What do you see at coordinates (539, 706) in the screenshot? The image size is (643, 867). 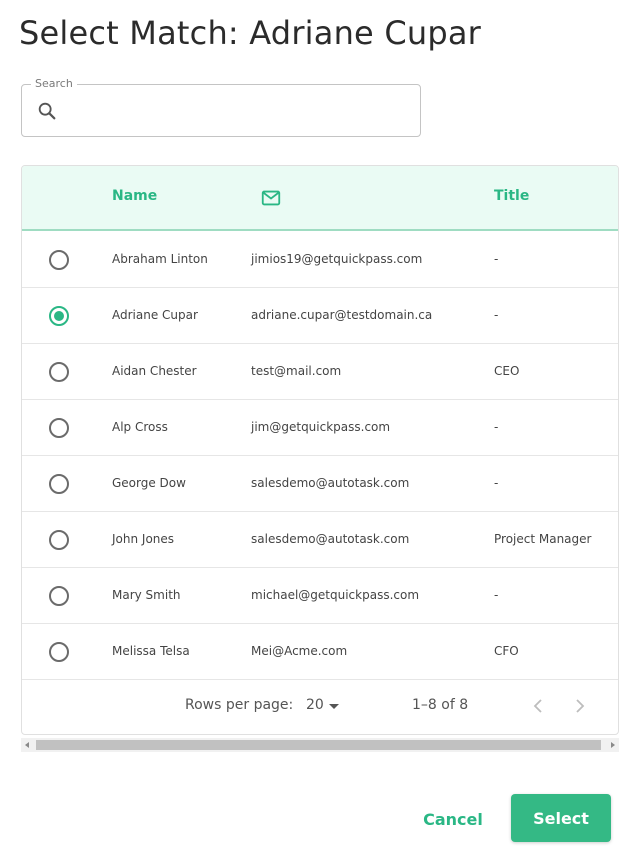 I see `chevron-left-icon` at bounding box center [539, 706].